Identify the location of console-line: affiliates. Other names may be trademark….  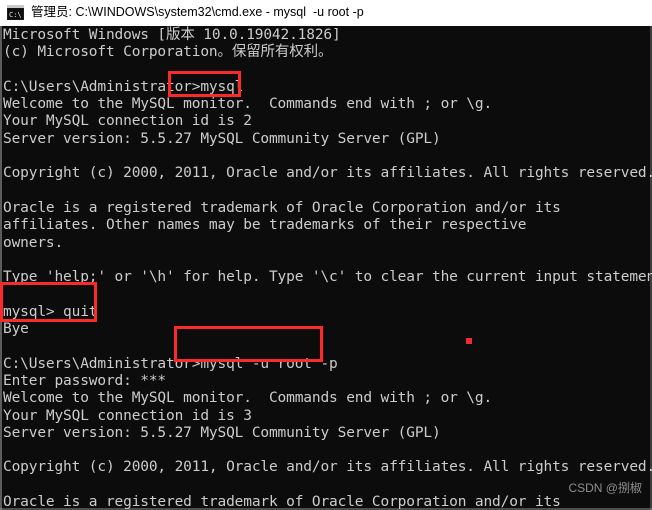
(265, 225).